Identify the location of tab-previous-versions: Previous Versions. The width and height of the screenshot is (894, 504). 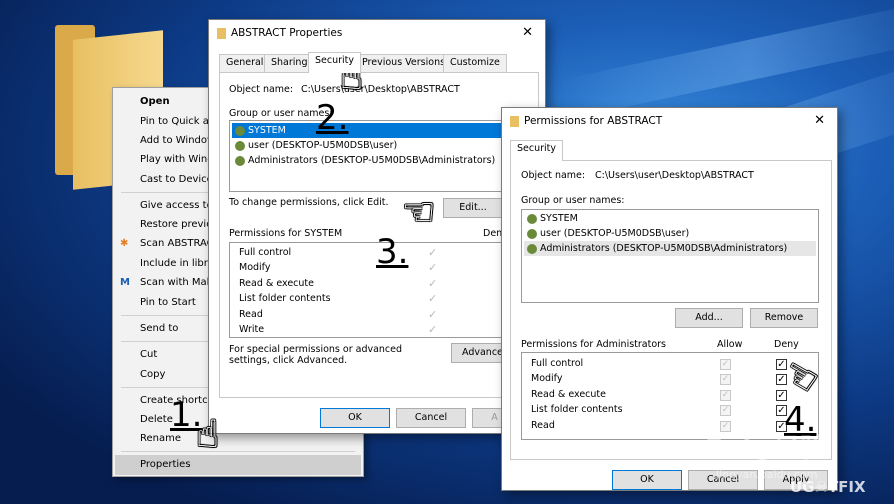
(404, 63).